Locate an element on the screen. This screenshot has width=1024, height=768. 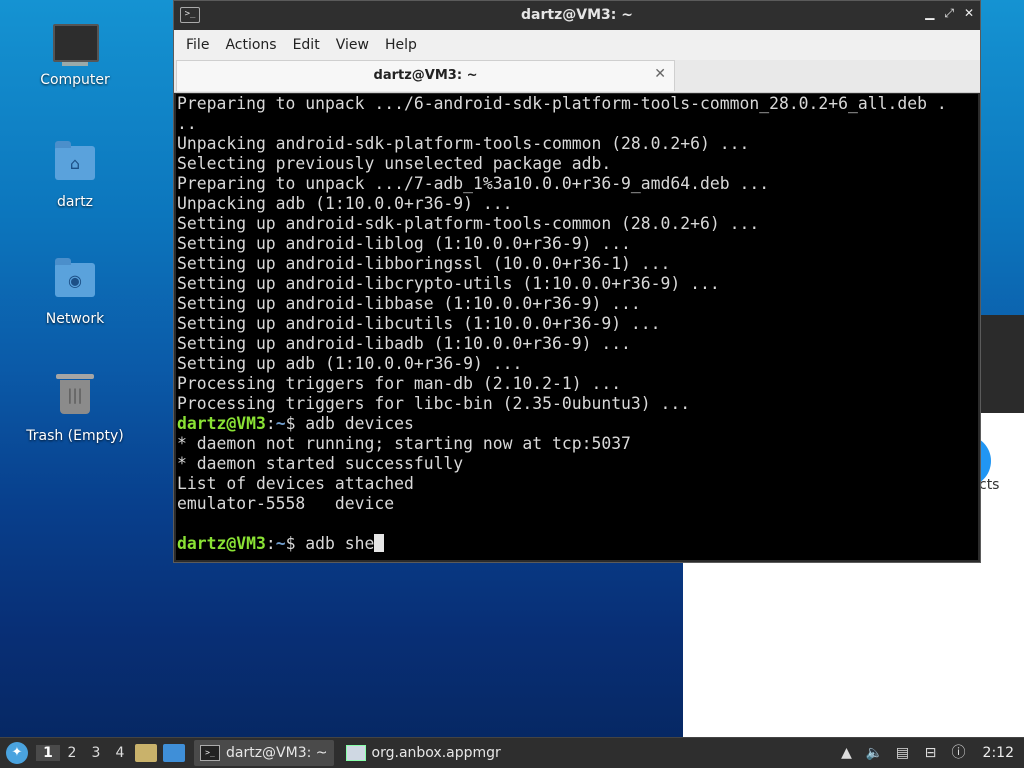
terminal-line: * daemon started successfully is located at coordinates (320, 463).